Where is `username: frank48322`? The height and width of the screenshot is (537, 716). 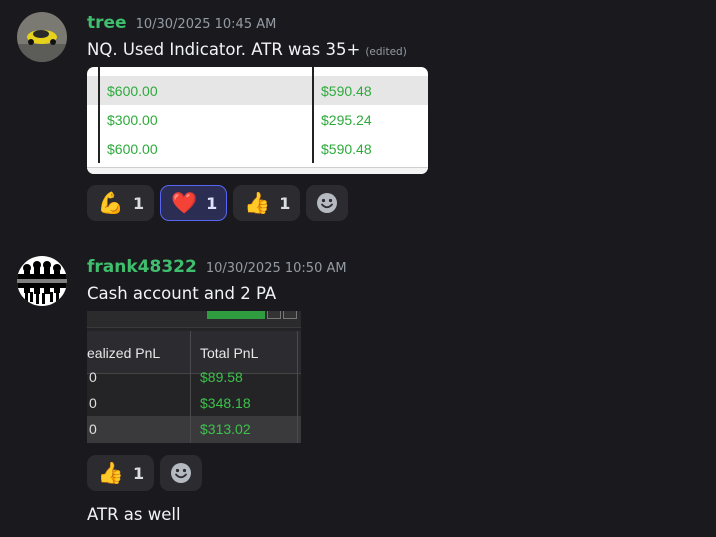 username: frank48322 is located at coordinates (142, 267).